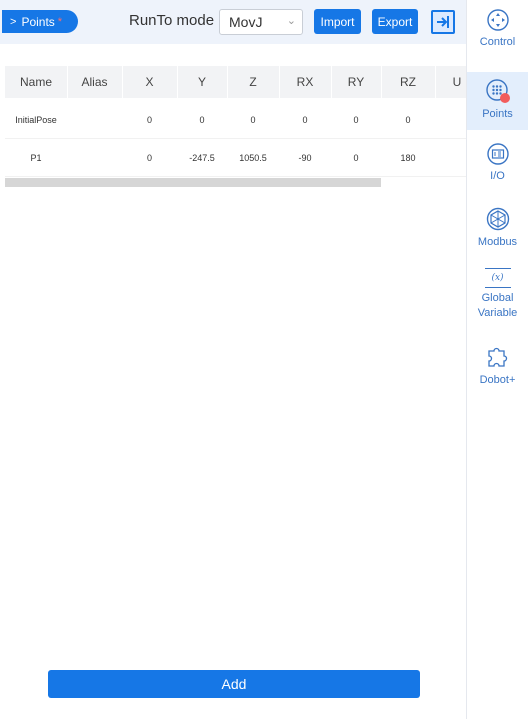 Image resolution: width=528 pixels, height=719 pixels. What do you see at coordinates (60, 21) in the screenshot?
I see `modified-marker: *` at bounding box center [60, 21].